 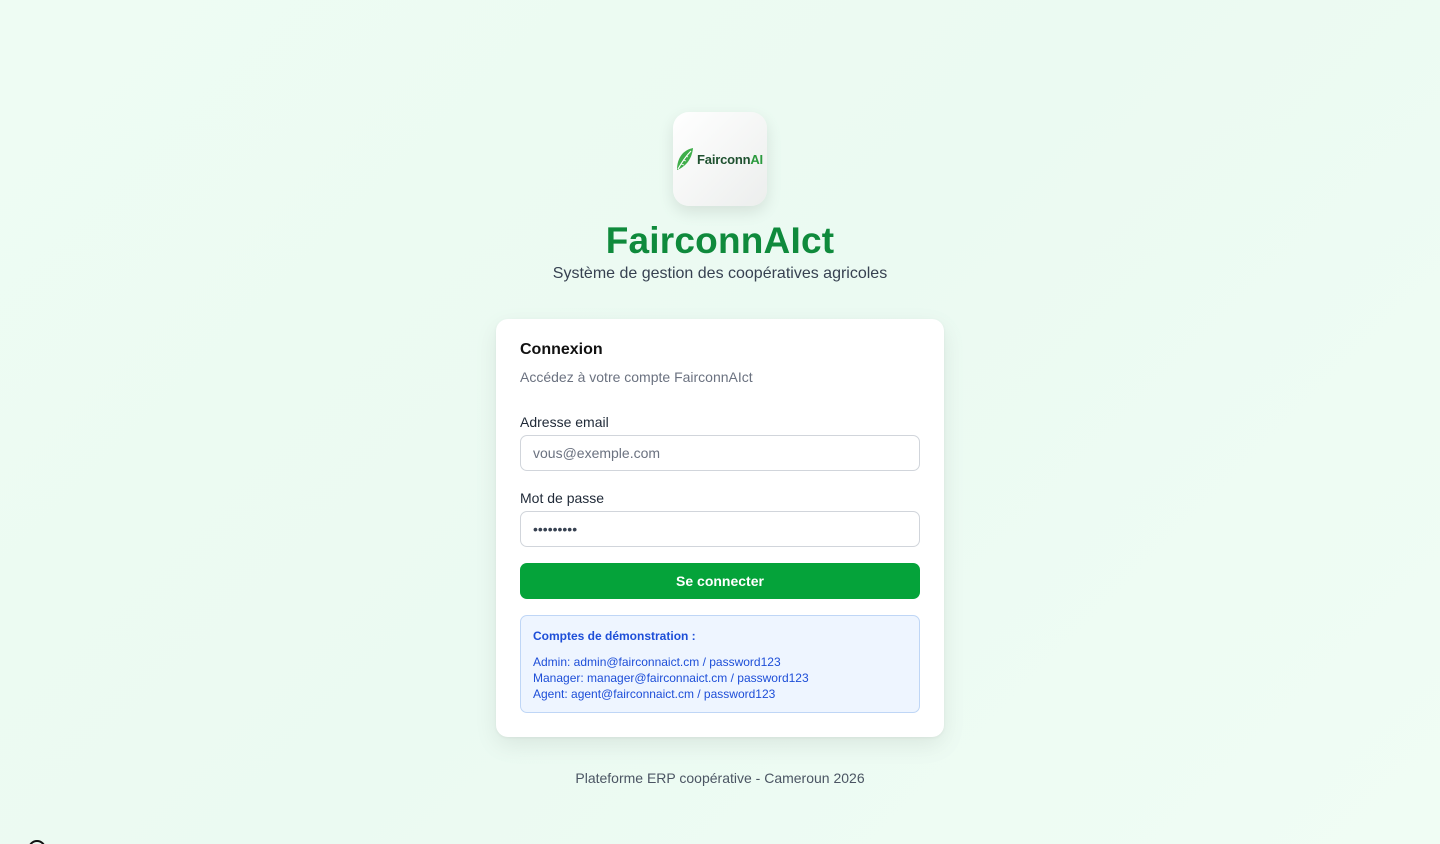 What do you see at coordinates (561, 349) in the screenshot?
I see `login-title: Connexion` at bounding box center [561, 349].